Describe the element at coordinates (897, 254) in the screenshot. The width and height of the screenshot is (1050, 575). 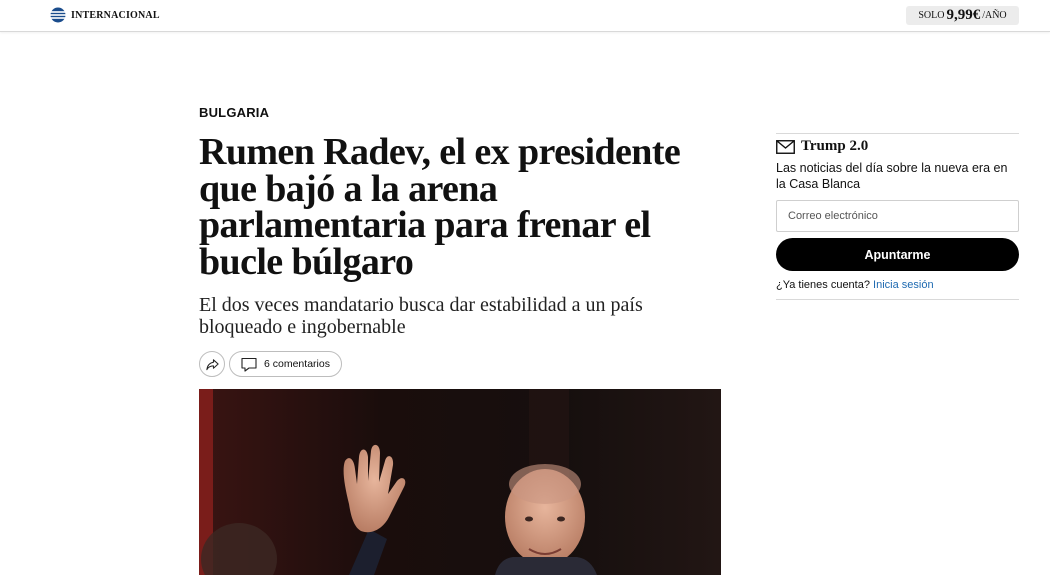
I see `subscribe-newsletter-button: Apuntarme` at that location.